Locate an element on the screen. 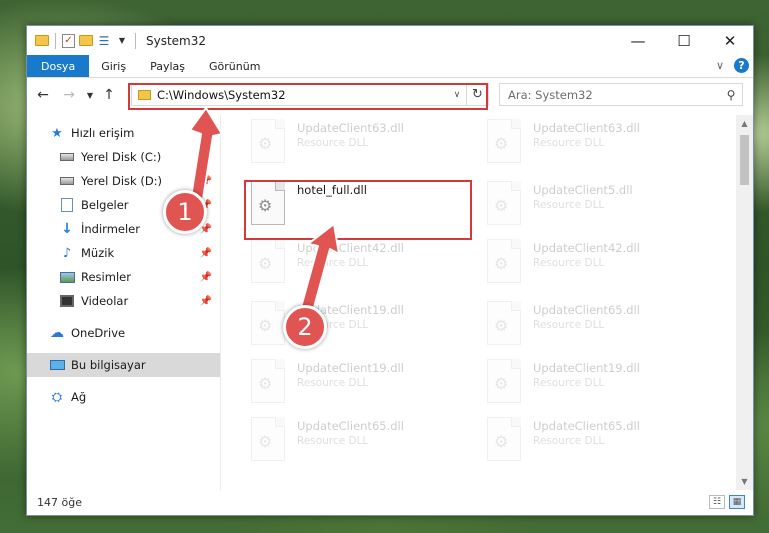 This screenshot has width=769, height=533. sidebar-item-local-disk-c: Yerel Disk (C:) 📌 is located at coordinates (123, 157).